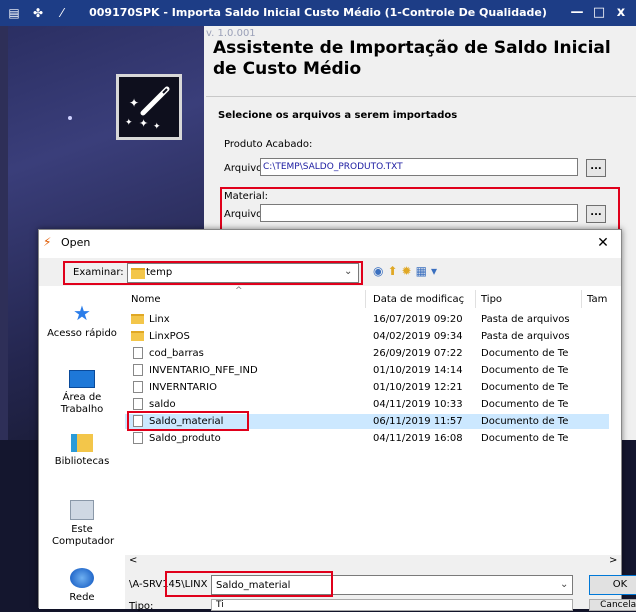 Image resolution: width=636 pixels, height=612 pixels. Describe the element at coordinates (394, 271) in the screenshot. I see `up-folder-icon: ⬆` at that location.